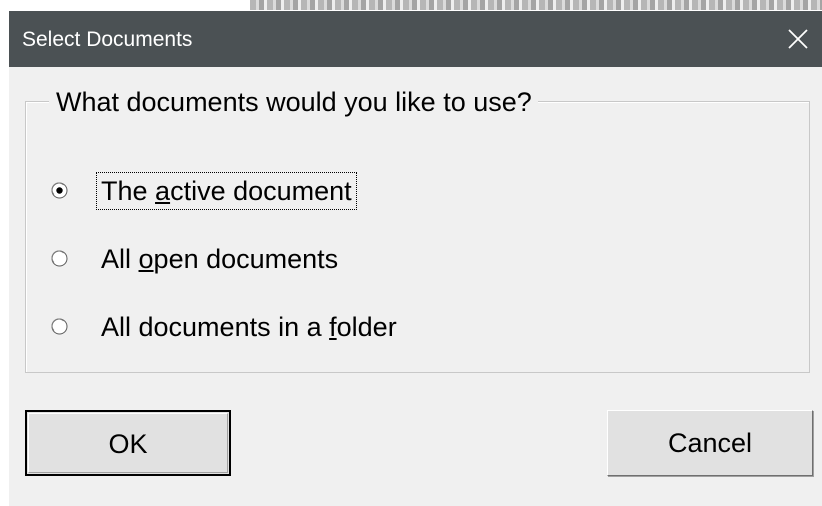 The image size is (822, 506). Describe the element at coordinates (333, 327) in the screenshot. I see `accelerator-key: f` at that location.